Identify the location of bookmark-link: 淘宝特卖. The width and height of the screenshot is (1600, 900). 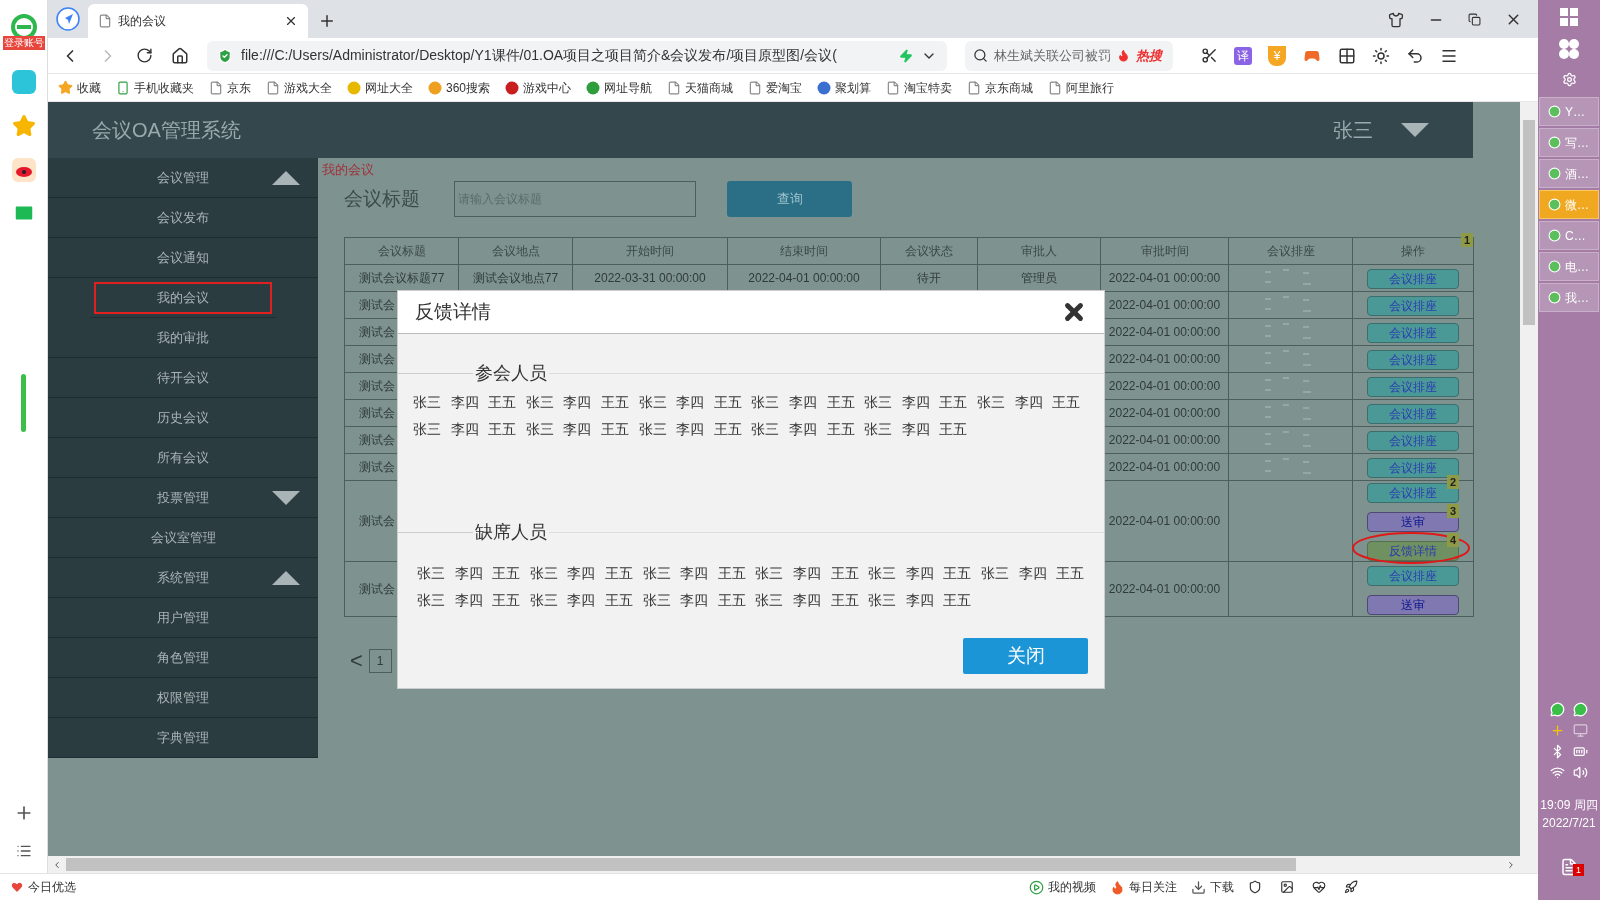
(919, 87).